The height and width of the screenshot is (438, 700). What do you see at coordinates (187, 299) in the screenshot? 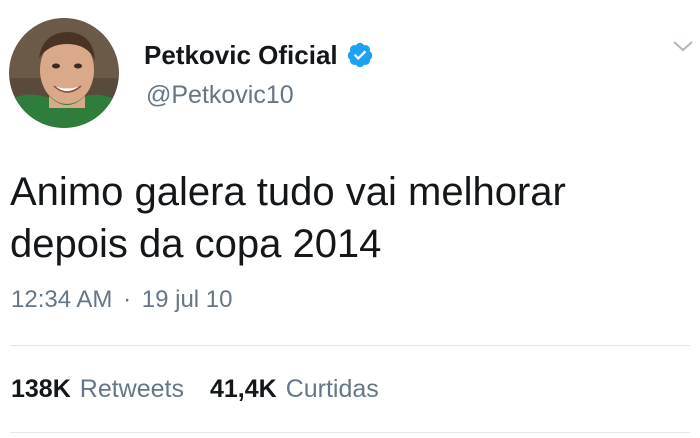
I see `tweet-date: 19 jul 10` at bounding box center [187, 299].